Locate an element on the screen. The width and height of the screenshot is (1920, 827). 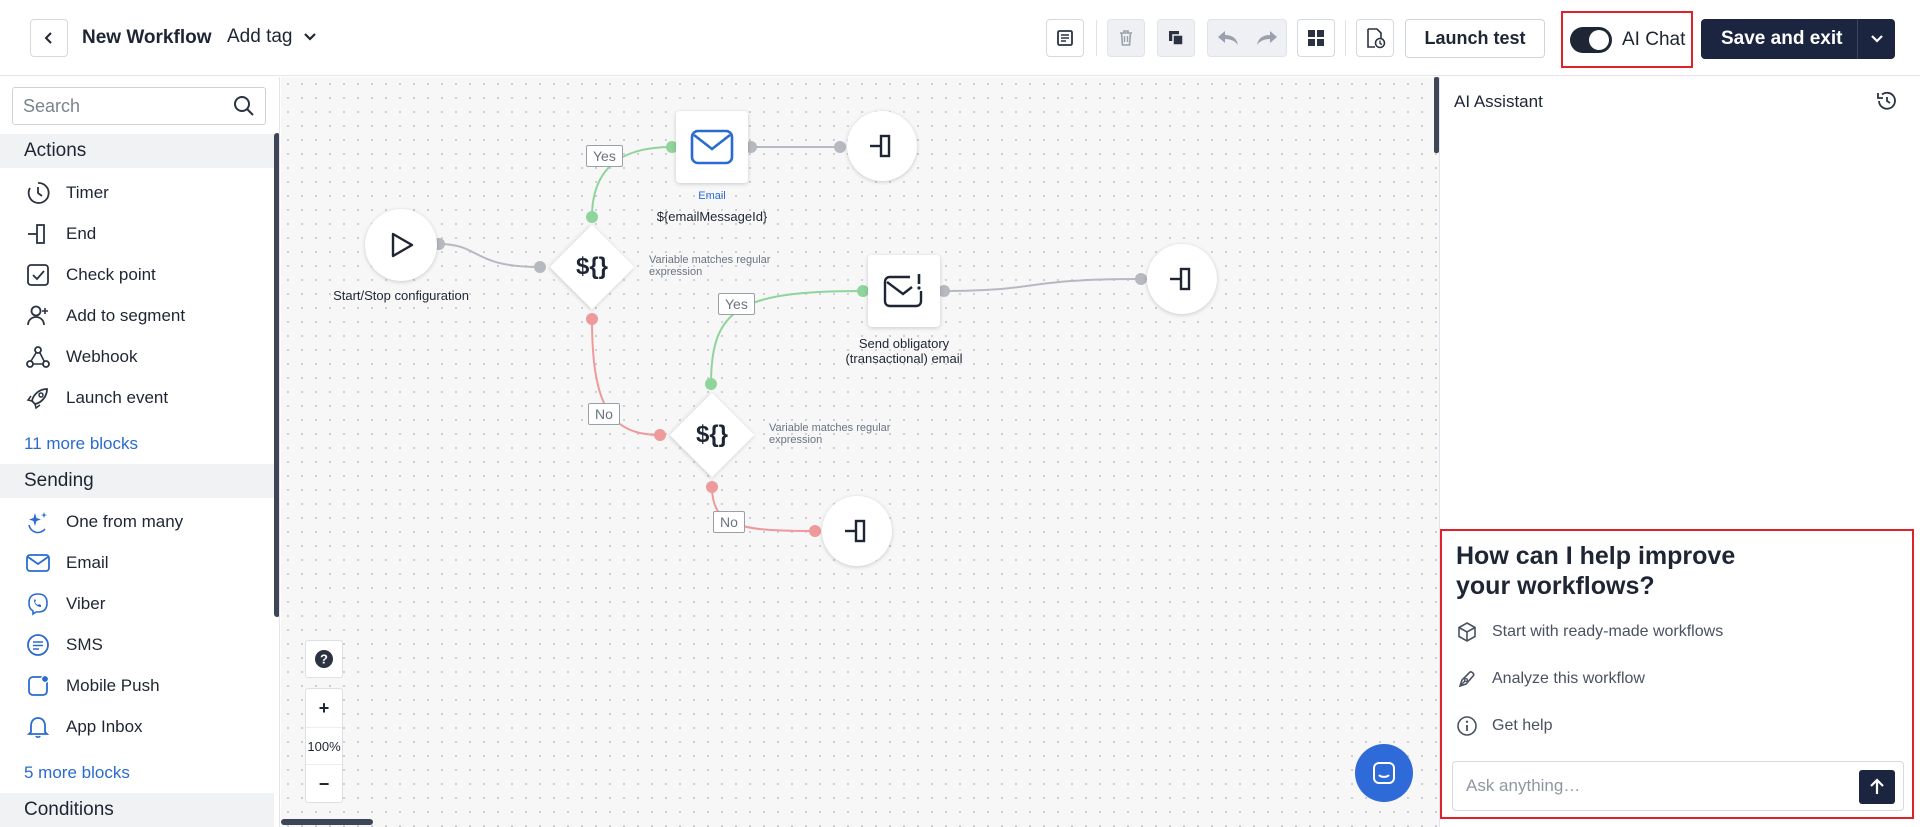
block-viber: Viber is located at coordinates (64, 604).